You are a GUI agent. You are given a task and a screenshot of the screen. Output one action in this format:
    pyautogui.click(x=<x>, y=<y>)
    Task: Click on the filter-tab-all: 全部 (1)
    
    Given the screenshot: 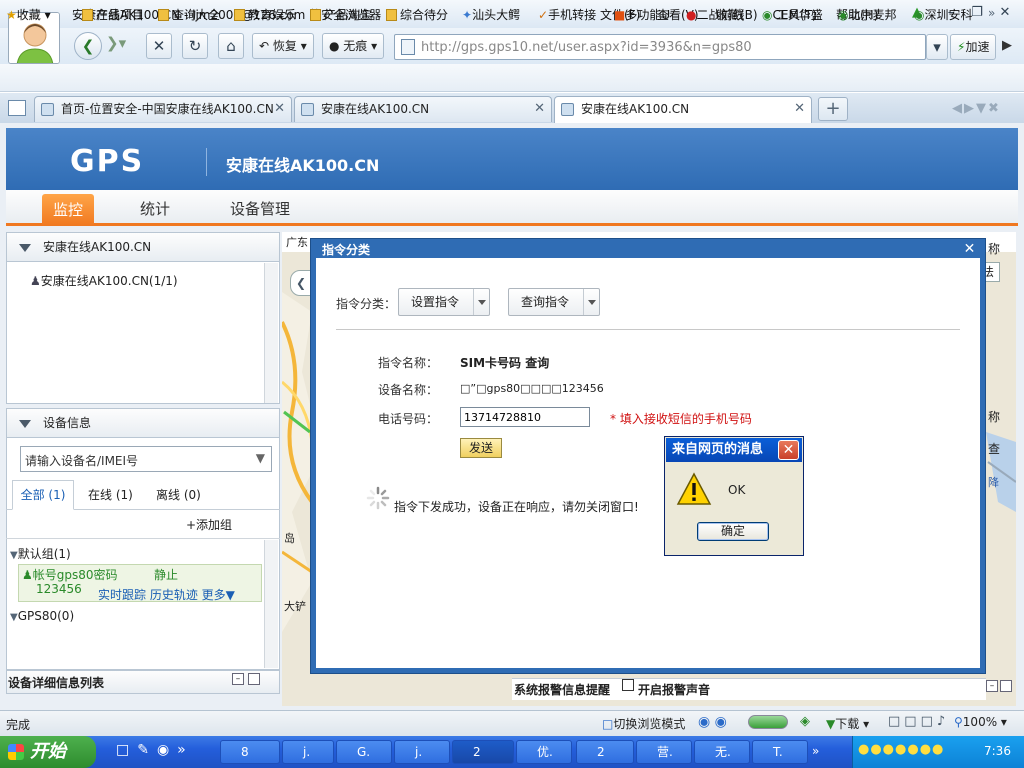 What is the action you would take?
    pyautogui.click(x=43, y=495)
    